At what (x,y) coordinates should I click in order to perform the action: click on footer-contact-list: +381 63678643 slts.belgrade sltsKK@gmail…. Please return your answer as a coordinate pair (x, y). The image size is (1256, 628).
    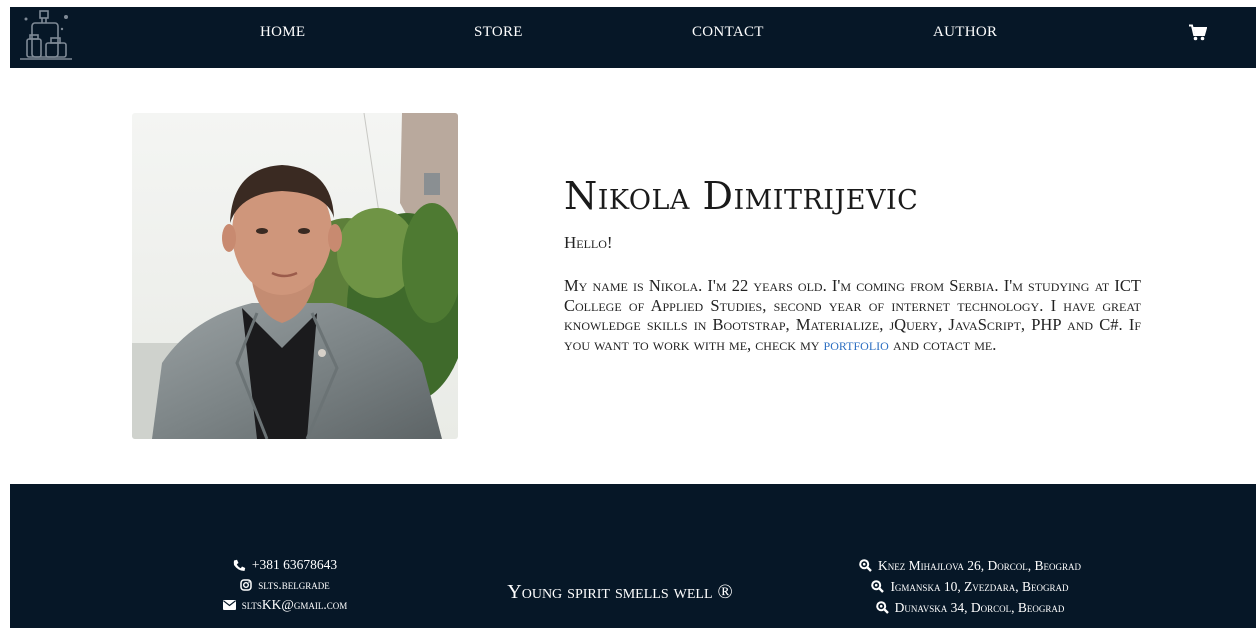
    Looking at the image, I should click on (285, 585).